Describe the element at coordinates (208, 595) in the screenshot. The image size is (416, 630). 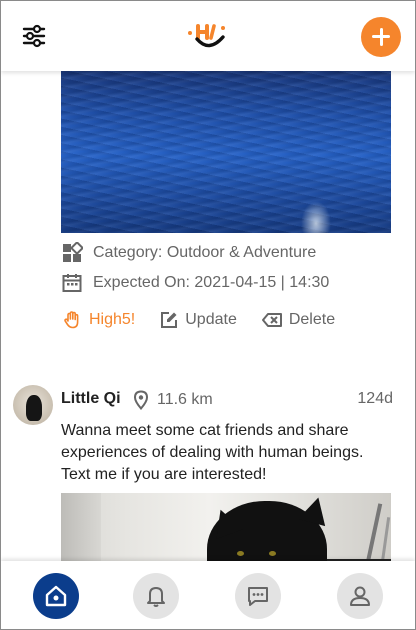
I see `bottom-nav` at that location.